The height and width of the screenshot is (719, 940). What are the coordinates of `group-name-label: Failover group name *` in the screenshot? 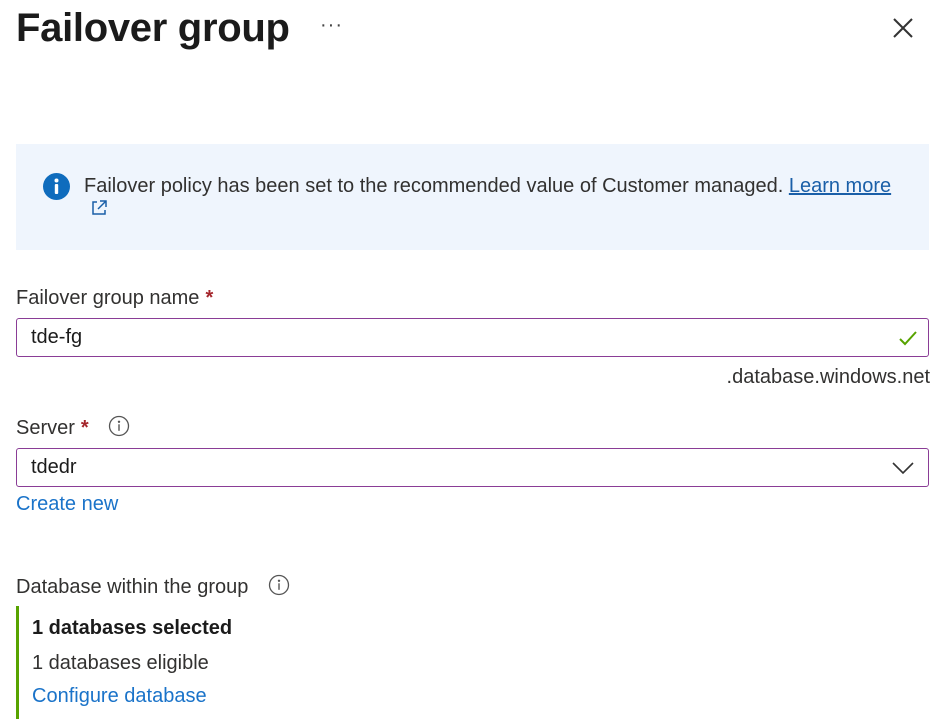 It's located at (114, 298).